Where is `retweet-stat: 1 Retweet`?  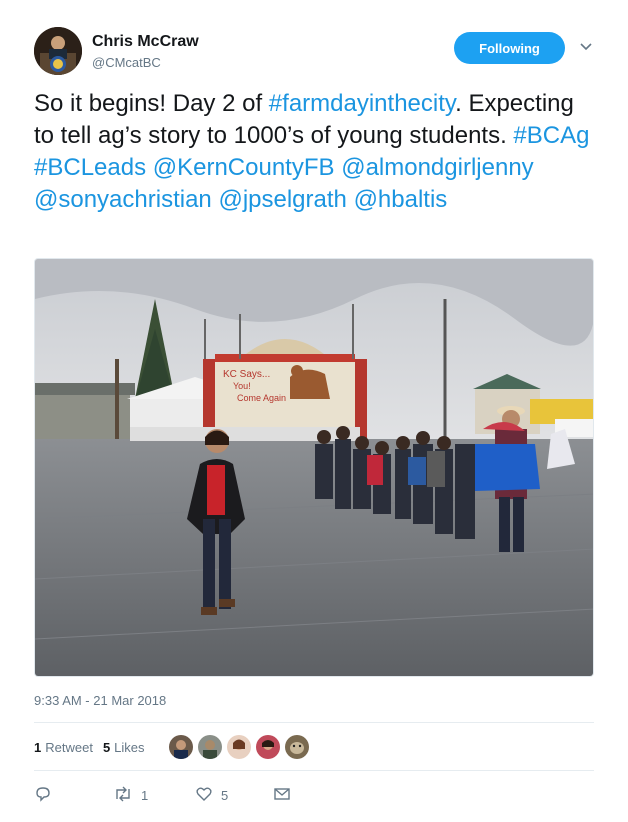 retweet-stat: 1 Retweet is located at coordinates (63, 747).